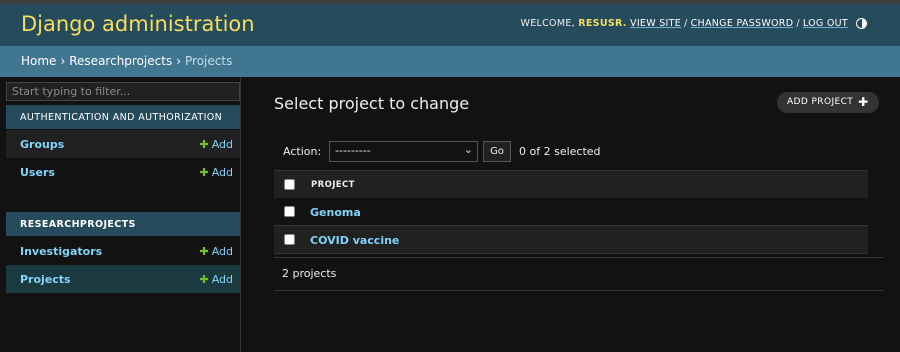  Describe the element at coordinates (579, 274) in the screenshot. I see `paginator: 2 projects` at that location.